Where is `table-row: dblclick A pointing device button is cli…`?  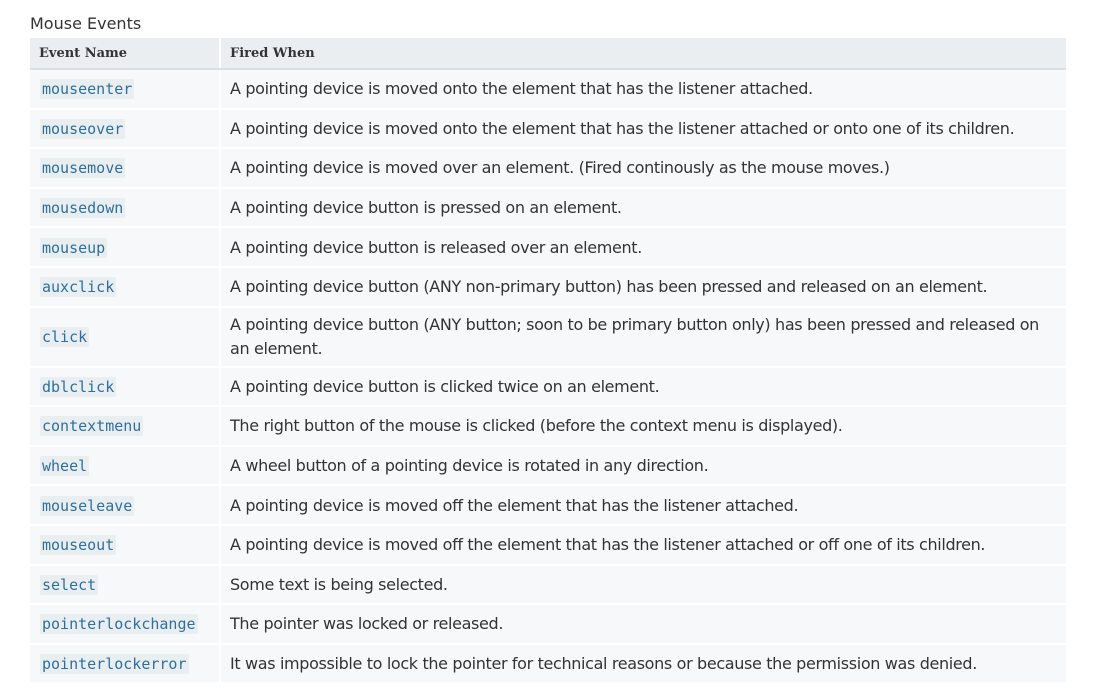 table-row: dblclick A pointing device button is cli… is located at coordinates (548, 387).